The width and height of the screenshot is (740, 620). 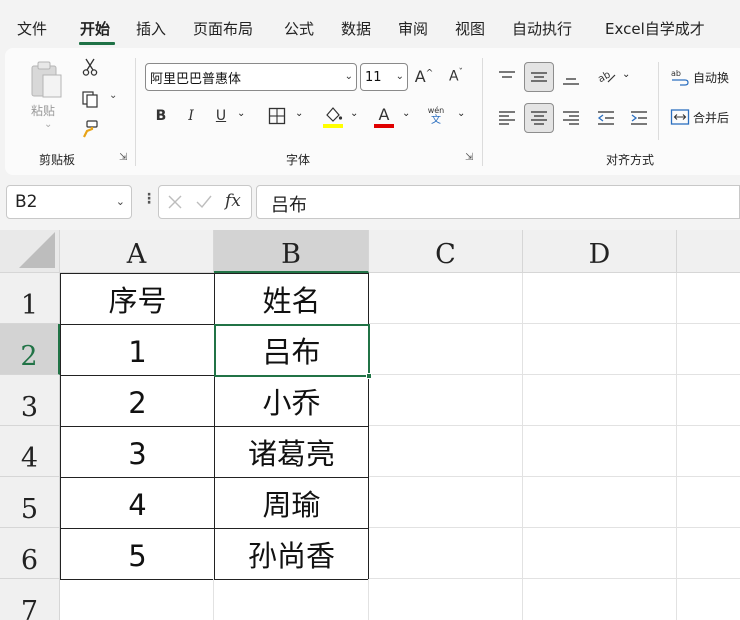 I want to click on fill-color-dropdown-icon: ⌄, so click(x=354, y=113).